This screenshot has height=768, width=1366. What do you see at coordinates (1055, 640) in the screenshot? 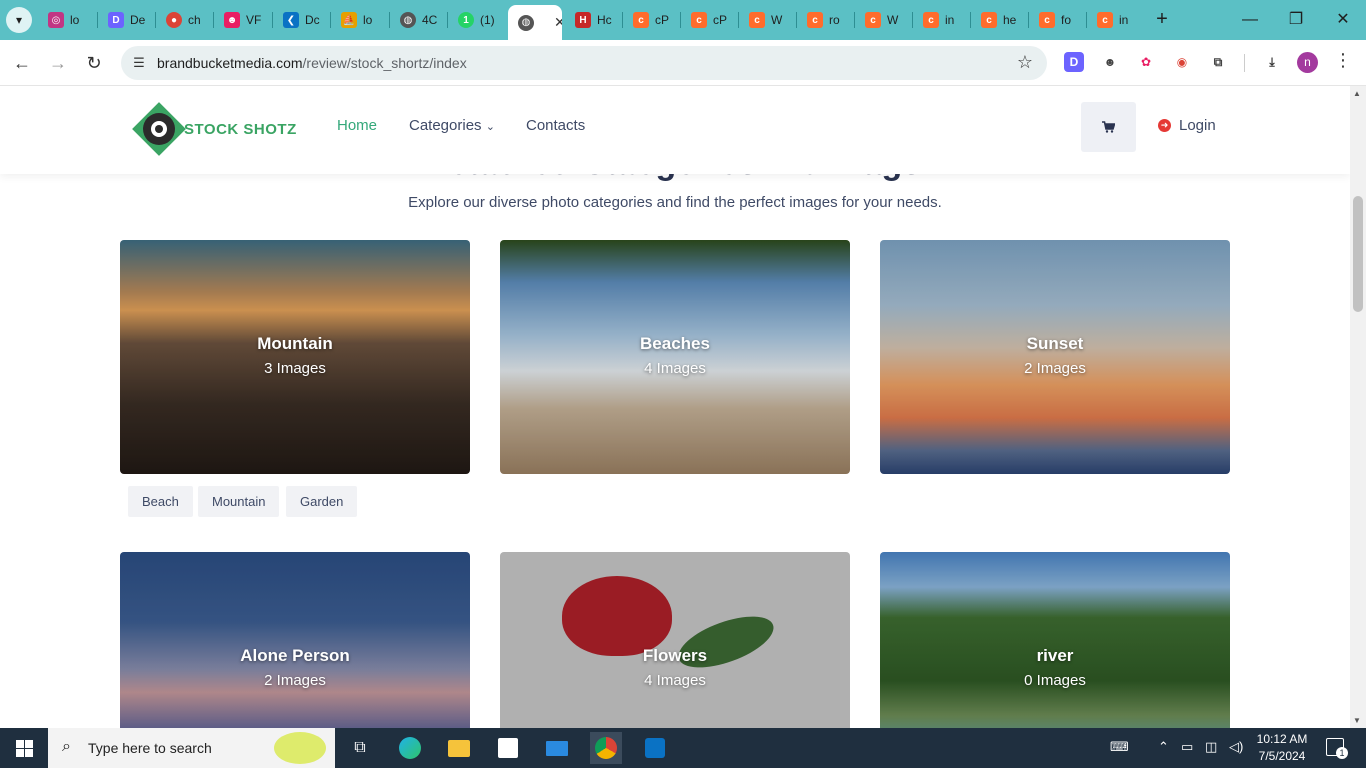
I see `category-card-river: river 0 Images` at bounding box center [1055, 640].